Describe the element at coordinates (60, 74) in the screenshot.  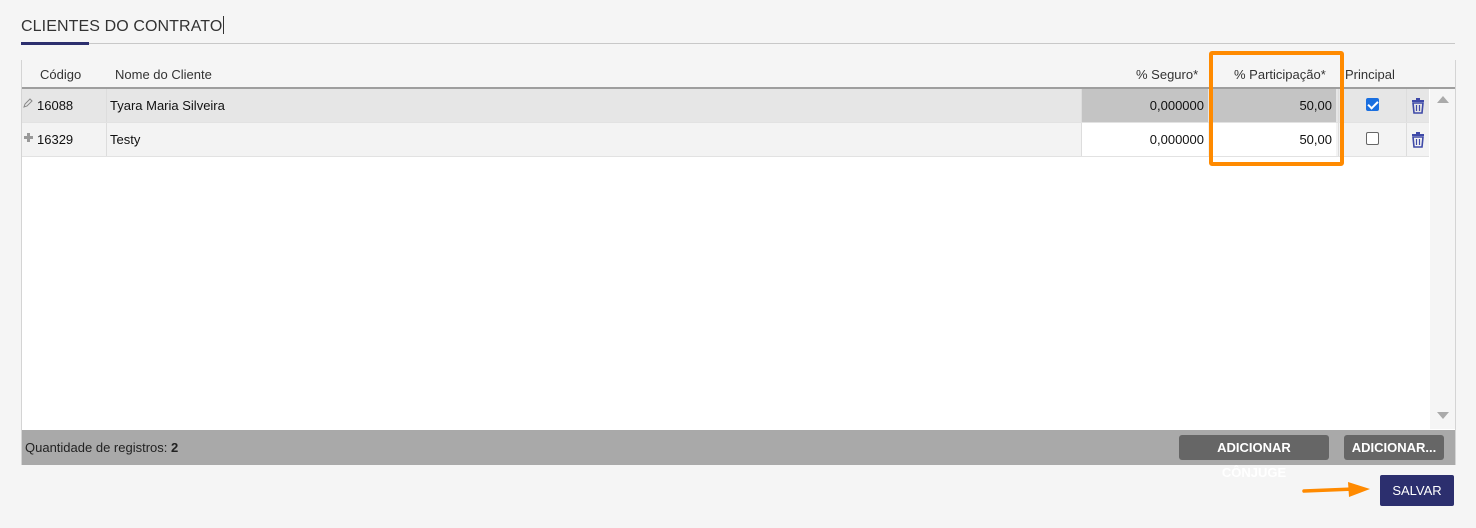
I see `column-header-code: Código` at that location.